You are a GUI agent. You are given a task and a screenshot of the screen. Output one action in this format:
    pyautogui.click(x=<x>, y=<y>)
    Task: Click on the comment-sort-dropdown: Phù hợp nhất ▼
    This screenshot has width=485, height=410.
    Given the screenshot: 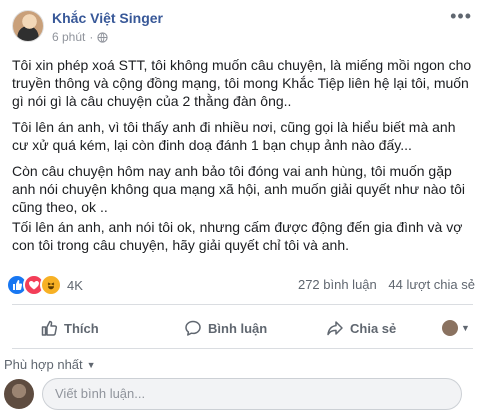 What is the action you would take?
    pyautogui.click(x=50, y=364)
    